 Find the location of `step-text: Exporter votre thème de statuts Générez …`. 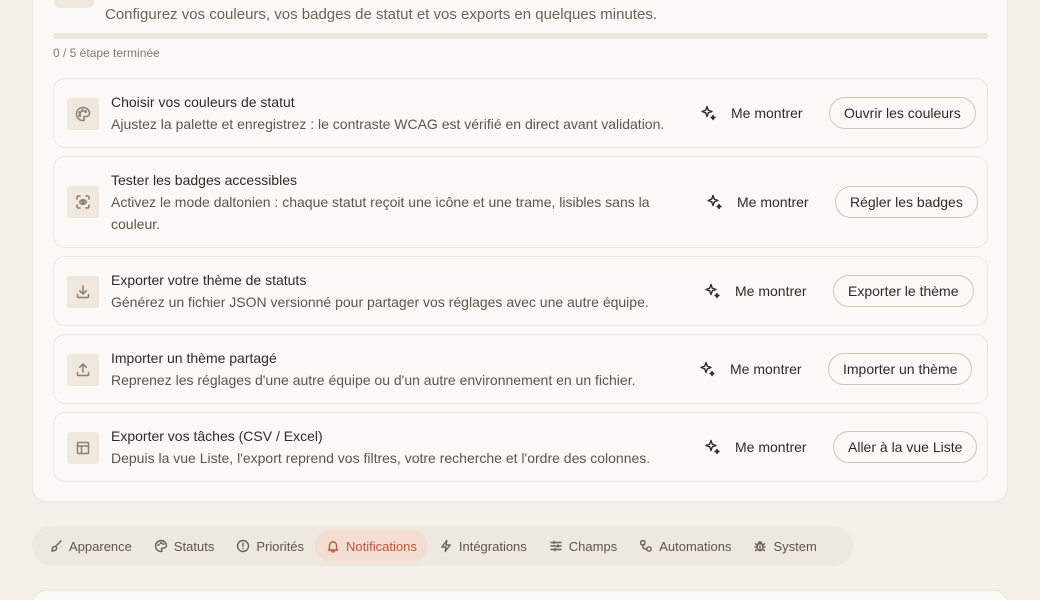

step-text: Exporter votre thème de statuts Générez … is located at coordinates (380, 291).